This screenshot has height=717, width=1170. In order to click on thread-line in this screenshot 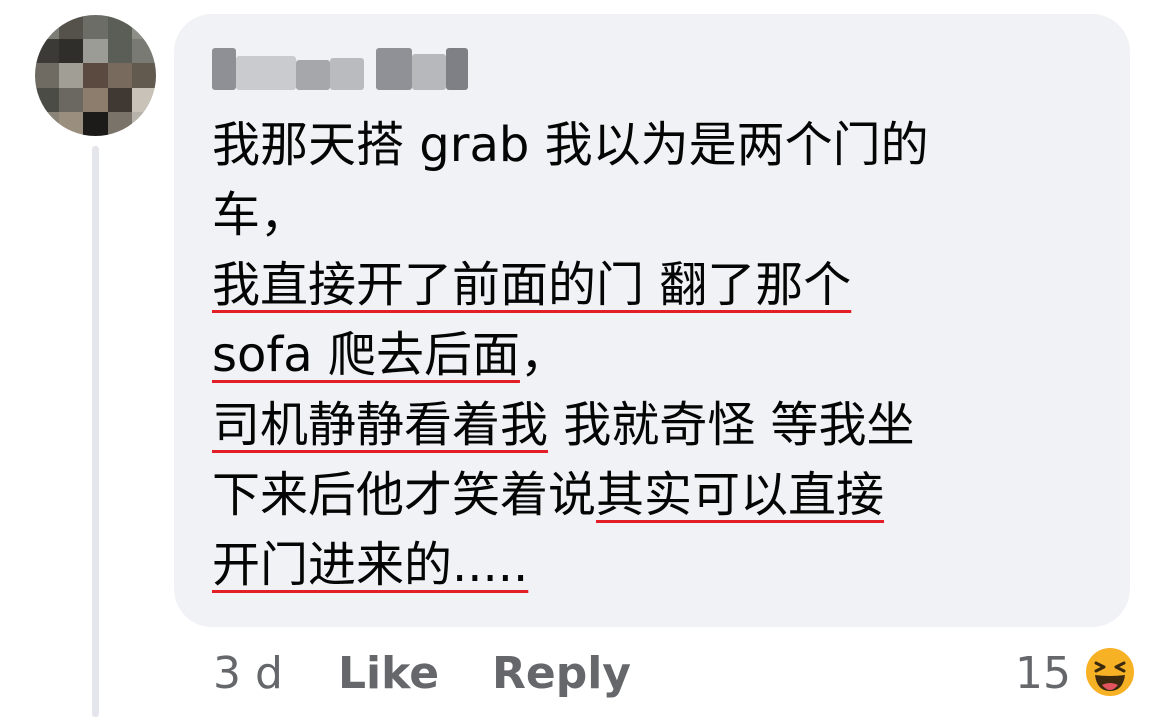, I will do `click(95, 431)`.